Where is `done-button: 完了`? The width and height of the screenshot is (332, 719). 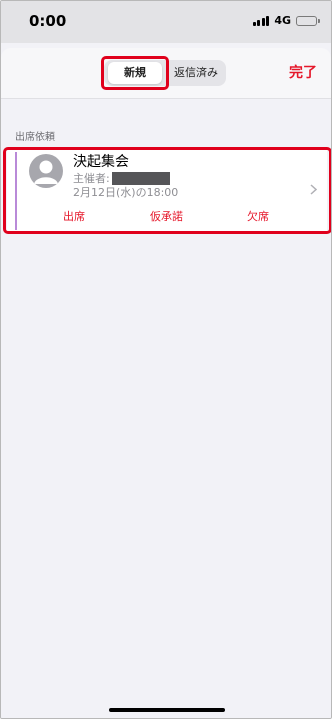
done-button: 完了 is located at coordinates (303, 72).